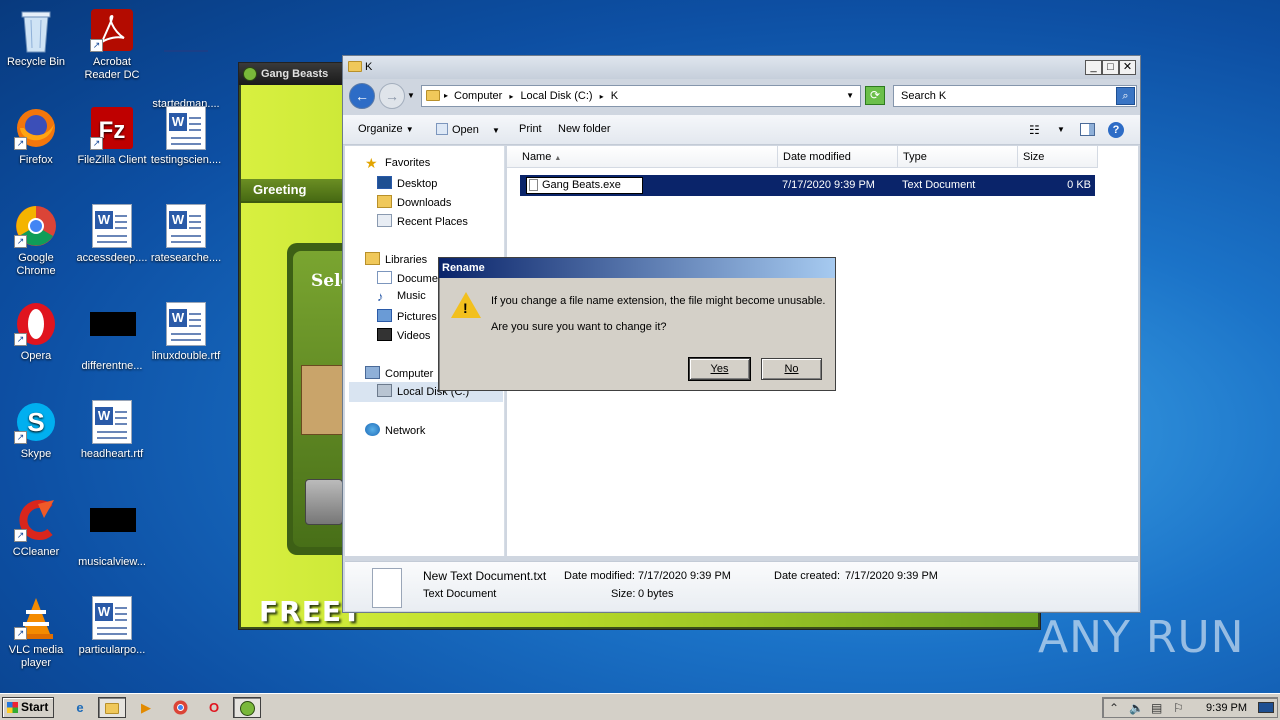 The width and height of the screenshot is (1280, 720). What do you see at coordinates (37, 136) in the screenshot?
I see `desktop-icon-firefox: ↗ Firefox` at bounding box center [37, 136].